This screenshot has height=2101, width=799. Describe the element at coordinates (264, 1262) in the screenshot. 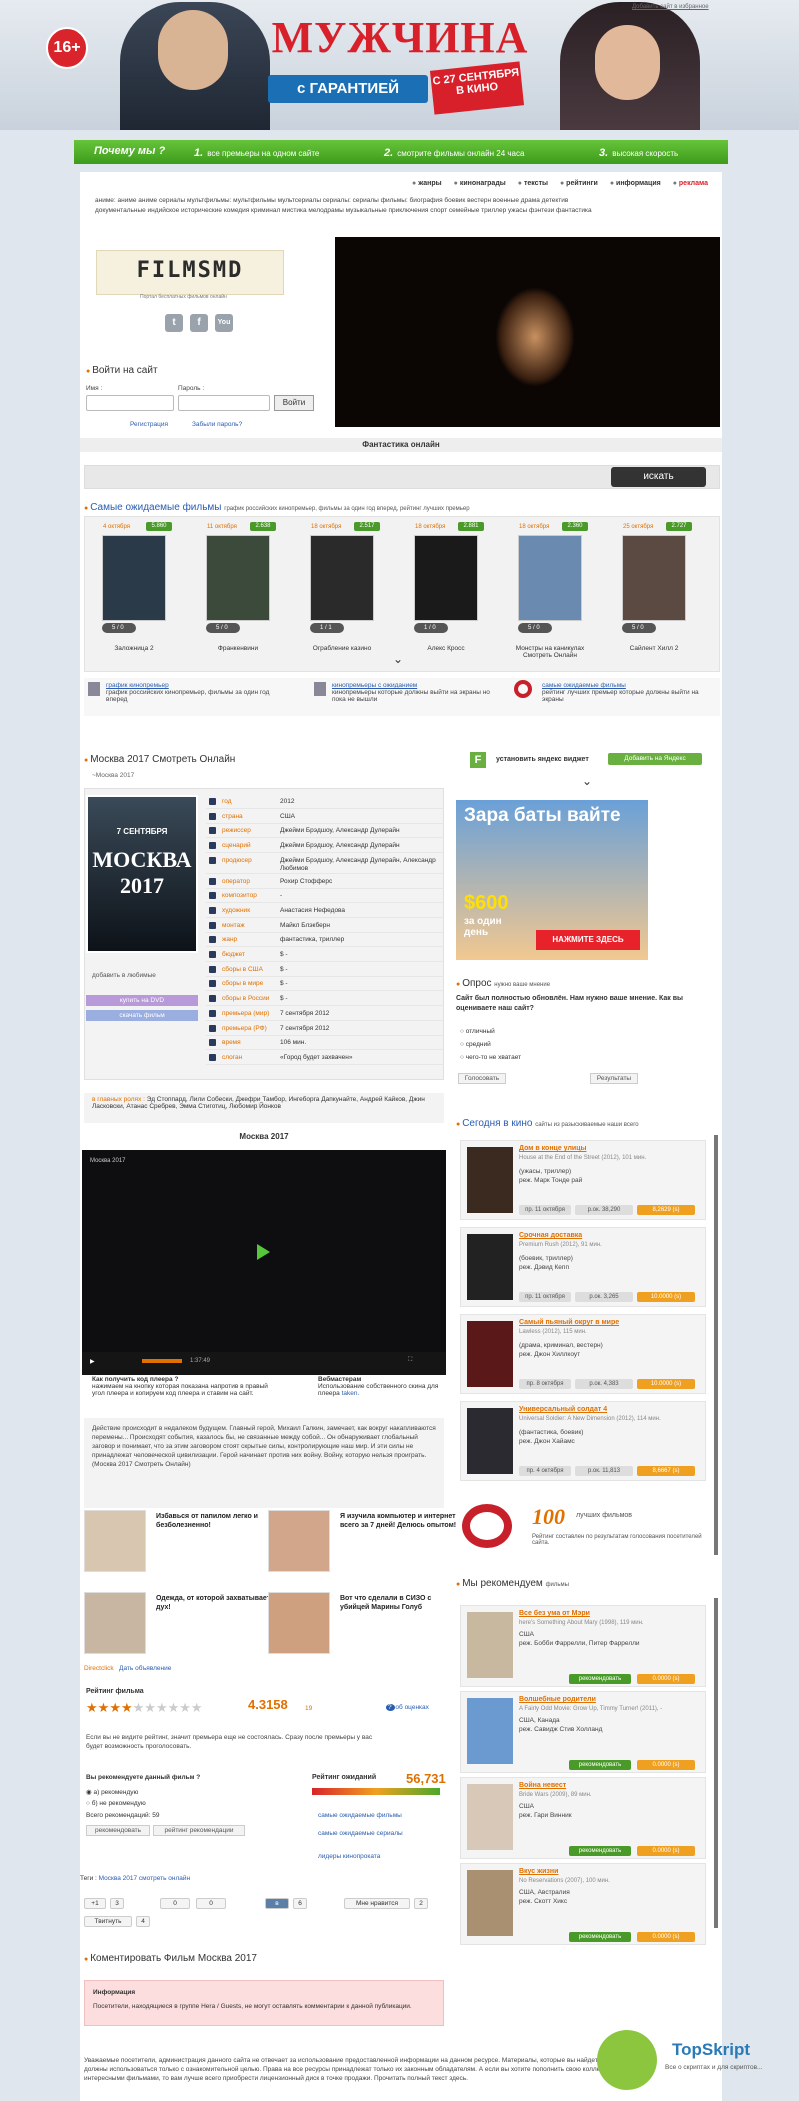

I see `video-player: Москва 2017` at that location.